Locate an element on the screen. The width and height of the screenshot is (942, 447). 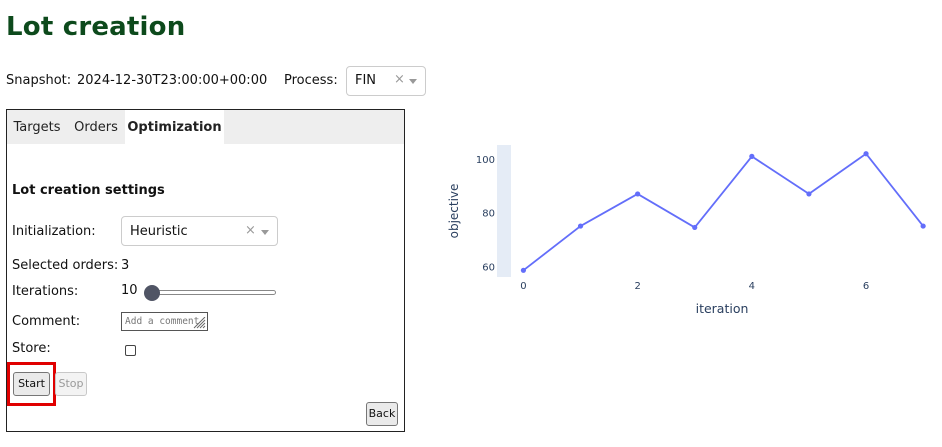
initialization-select: Heuristic × is located at coordinates (199, 231).